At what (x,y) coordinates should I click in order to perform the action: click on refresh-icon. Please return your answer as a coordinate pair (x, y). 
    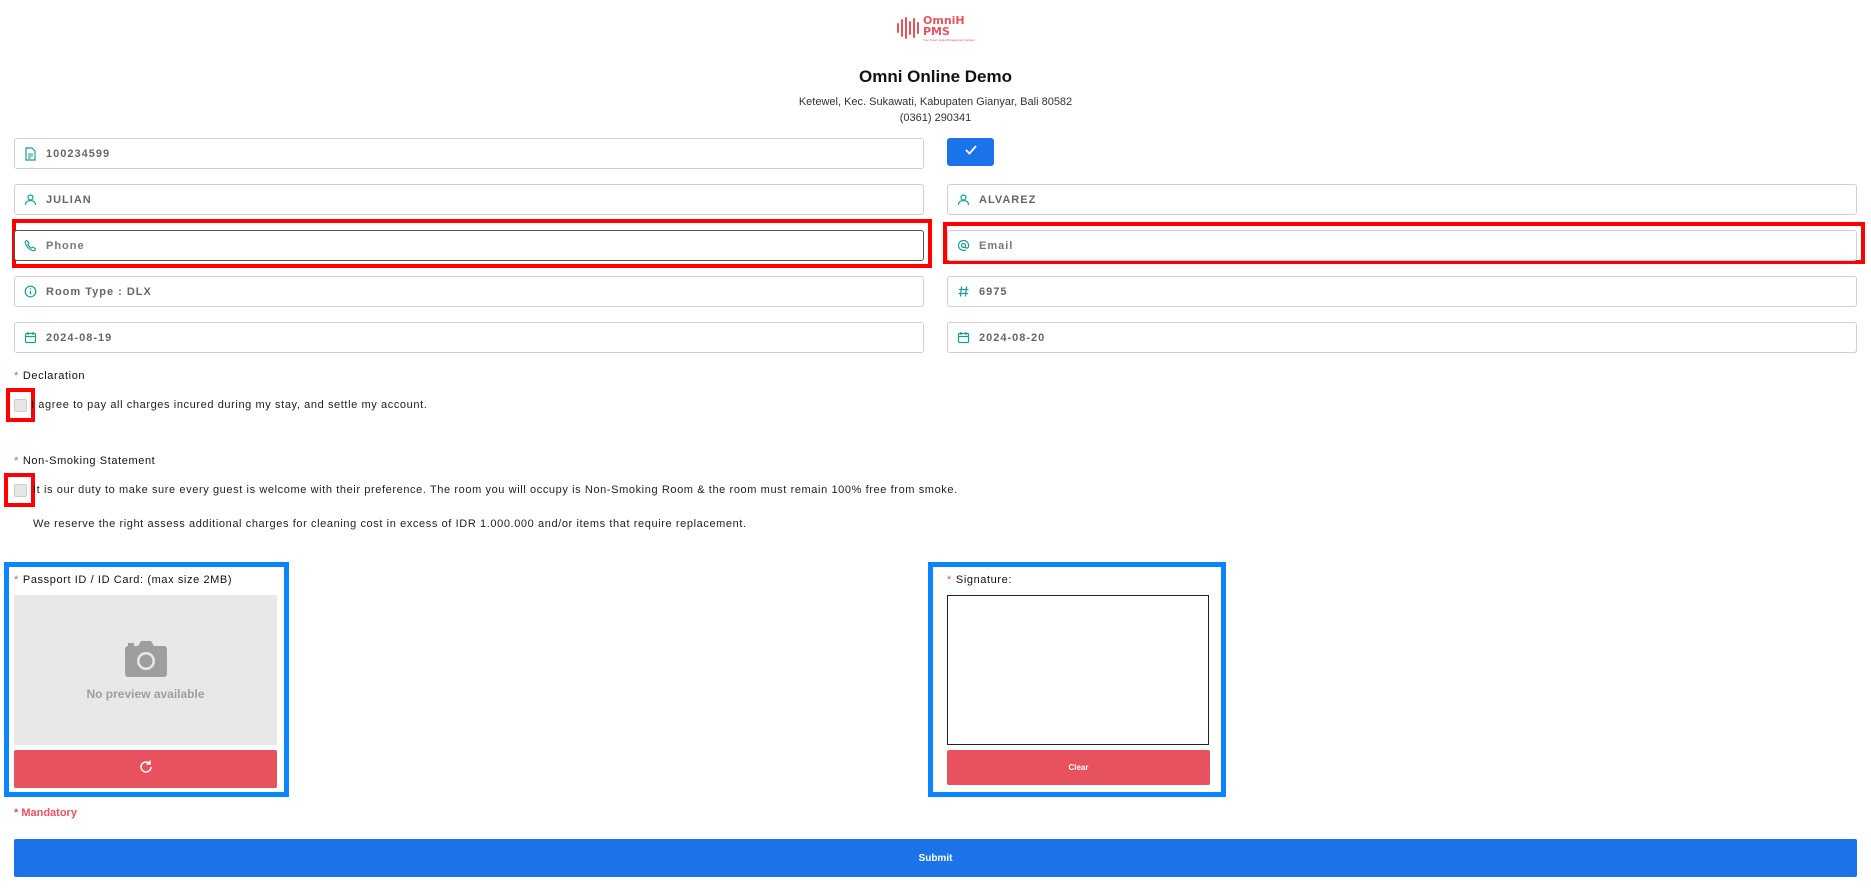
    Looking at the image, I should click on (146, 769).